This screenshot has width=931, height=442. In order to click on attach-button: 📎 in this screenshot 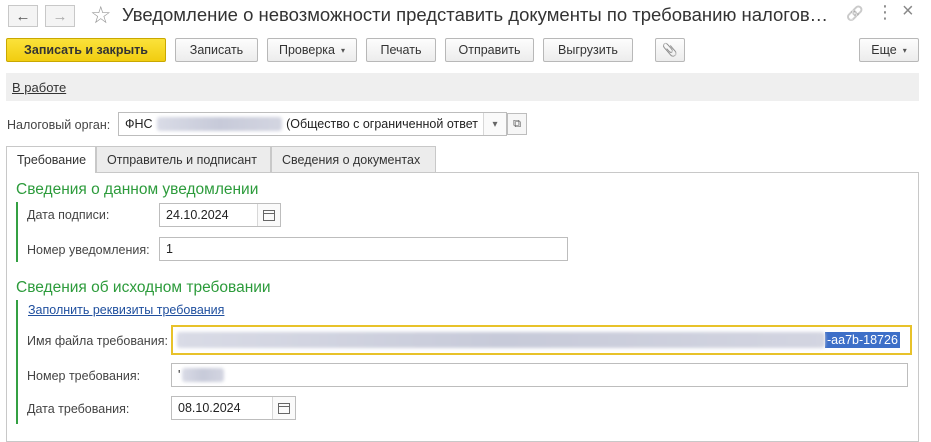, I will do `click(670, 50)`.